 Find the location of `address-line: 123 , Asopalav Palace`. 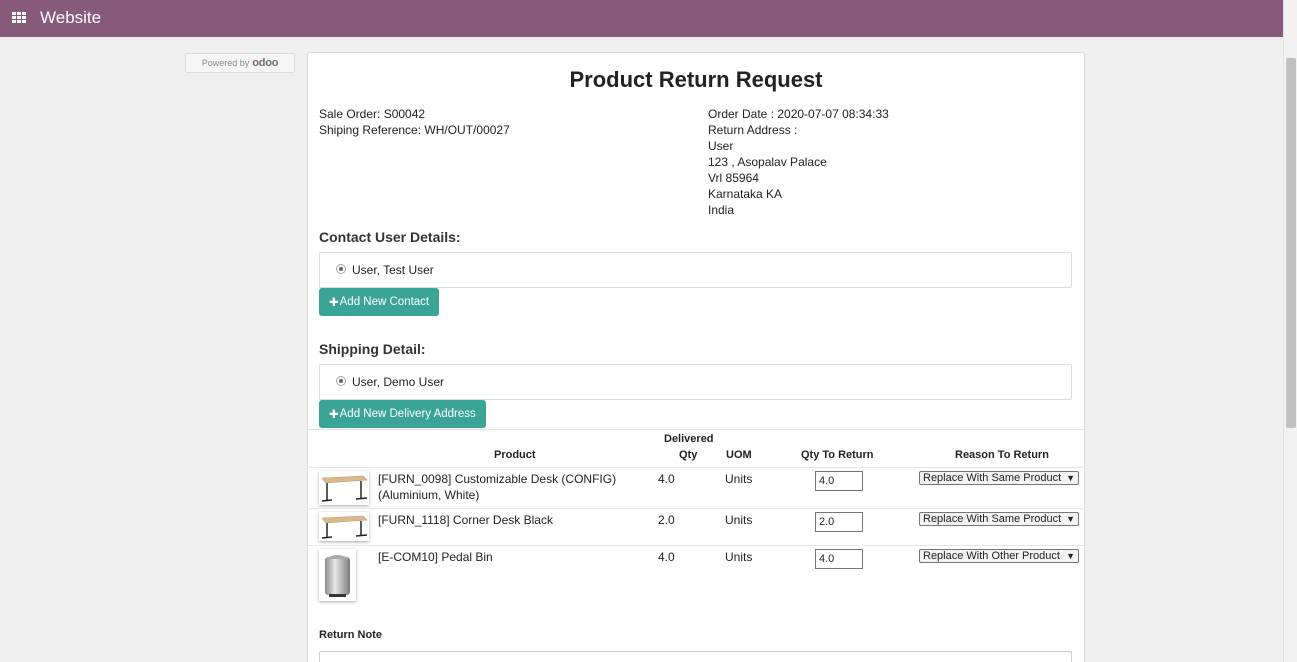

address-line: 123 , Asopalav Palace is located at coordinates (767, 162).